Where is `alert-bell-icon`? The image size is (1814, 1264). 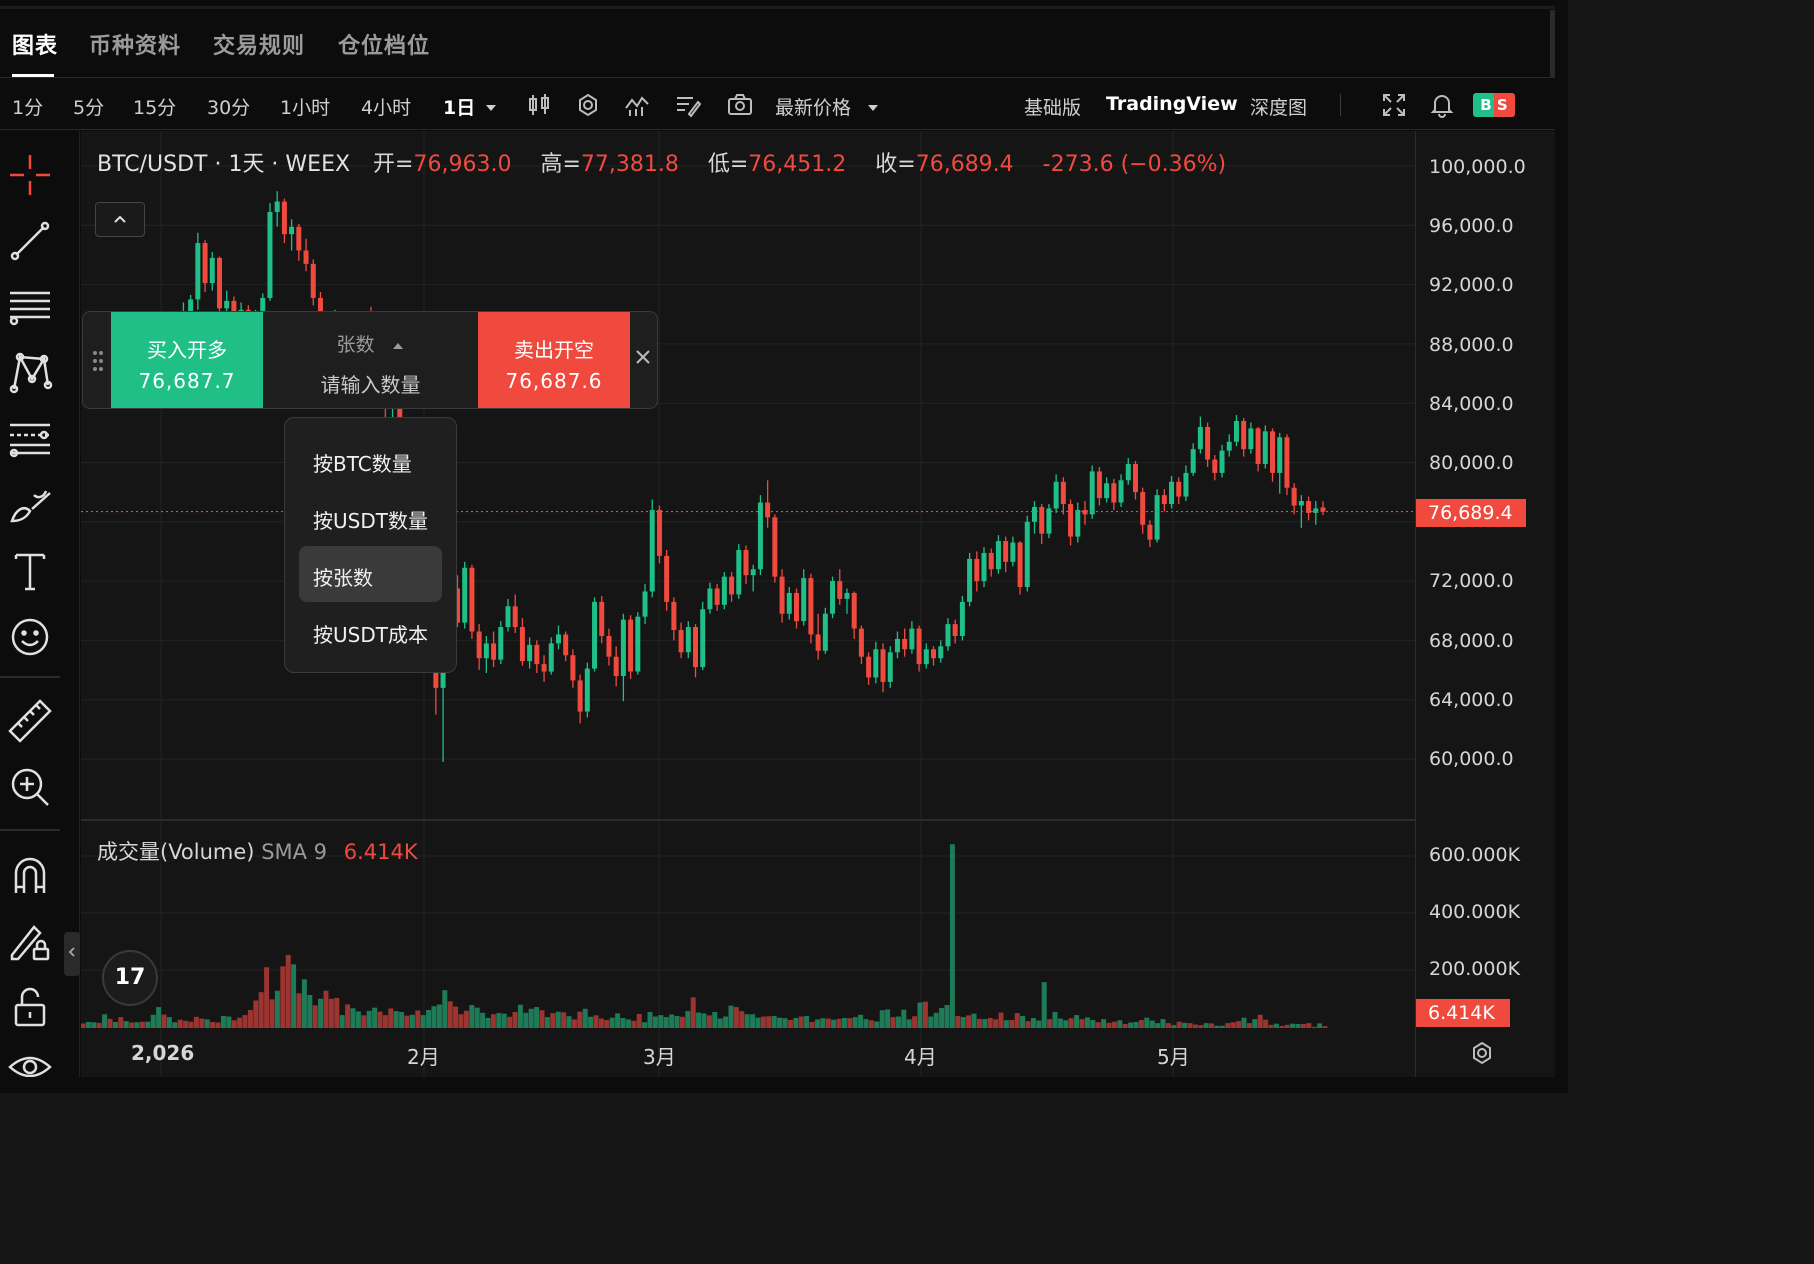
alert-bell-icon is located at coordinates (1442, 105).